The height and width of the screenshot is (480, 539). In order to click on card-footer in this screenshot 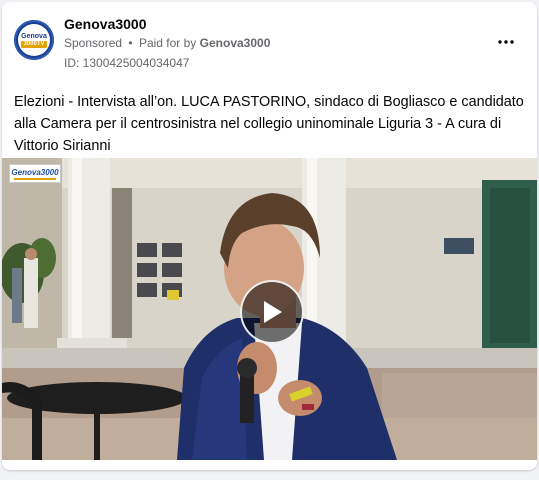, I will do `click(269, 465)`.